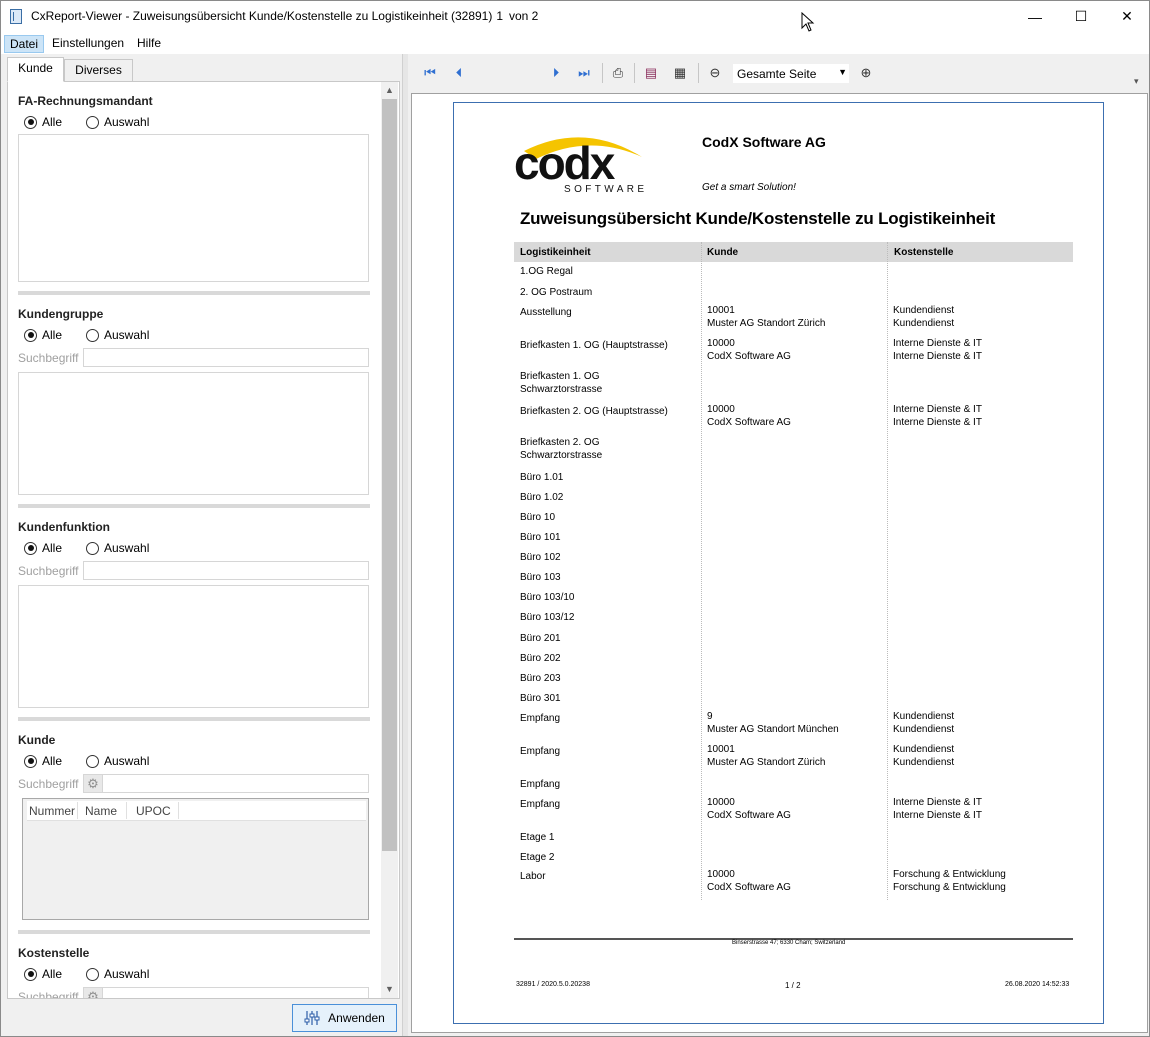  Describe the element at coordinates (48, 994) in the screenshot. I see `kostenstelle-search-label: Suchbegriff` at that location.